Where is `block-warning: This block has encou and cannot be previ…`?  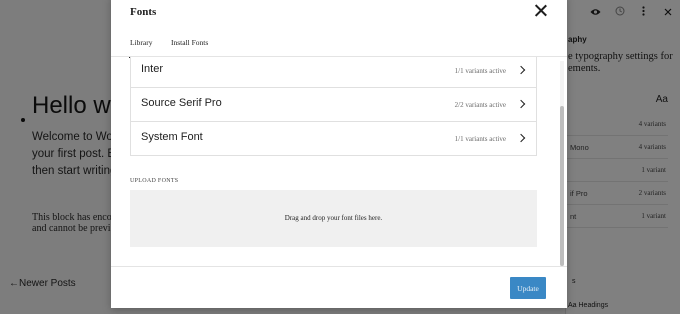
block-warning: This block has encou and cannot be previ… is located at coordinates (72, 223).